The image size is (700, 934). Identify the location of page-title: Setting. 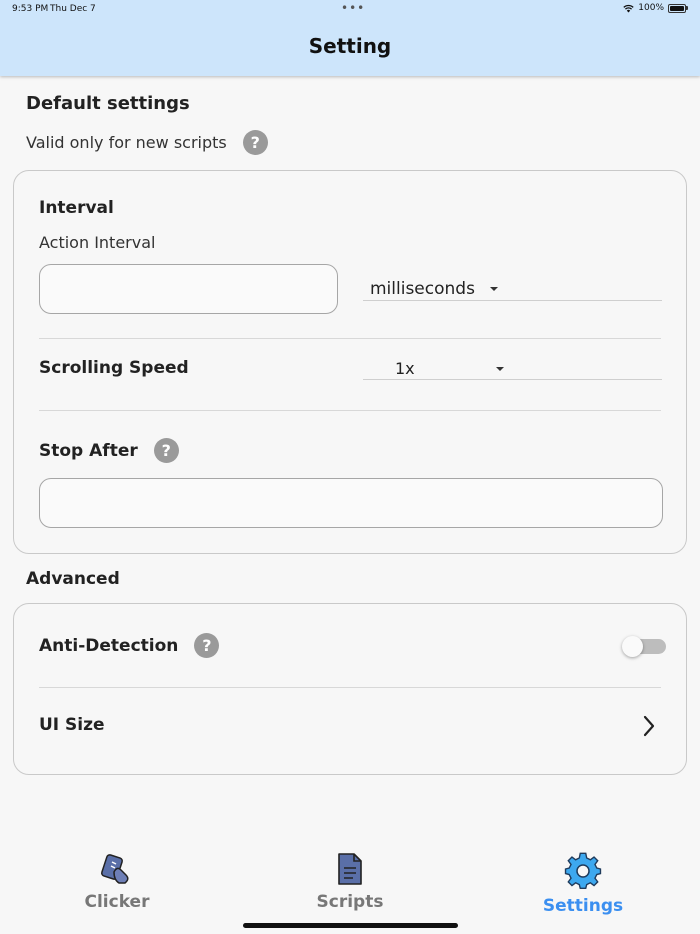
(350, 46).